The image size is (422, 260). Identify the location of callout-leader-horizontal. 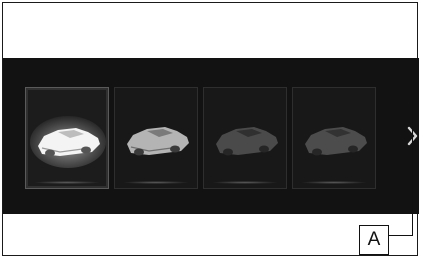
(400, 235).